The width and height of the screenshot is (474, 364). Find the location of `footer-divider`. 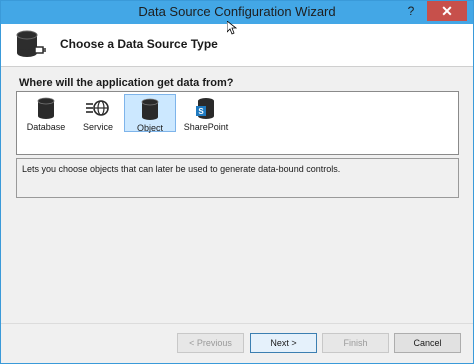

footer-divider is located at coordinates (237, 323).